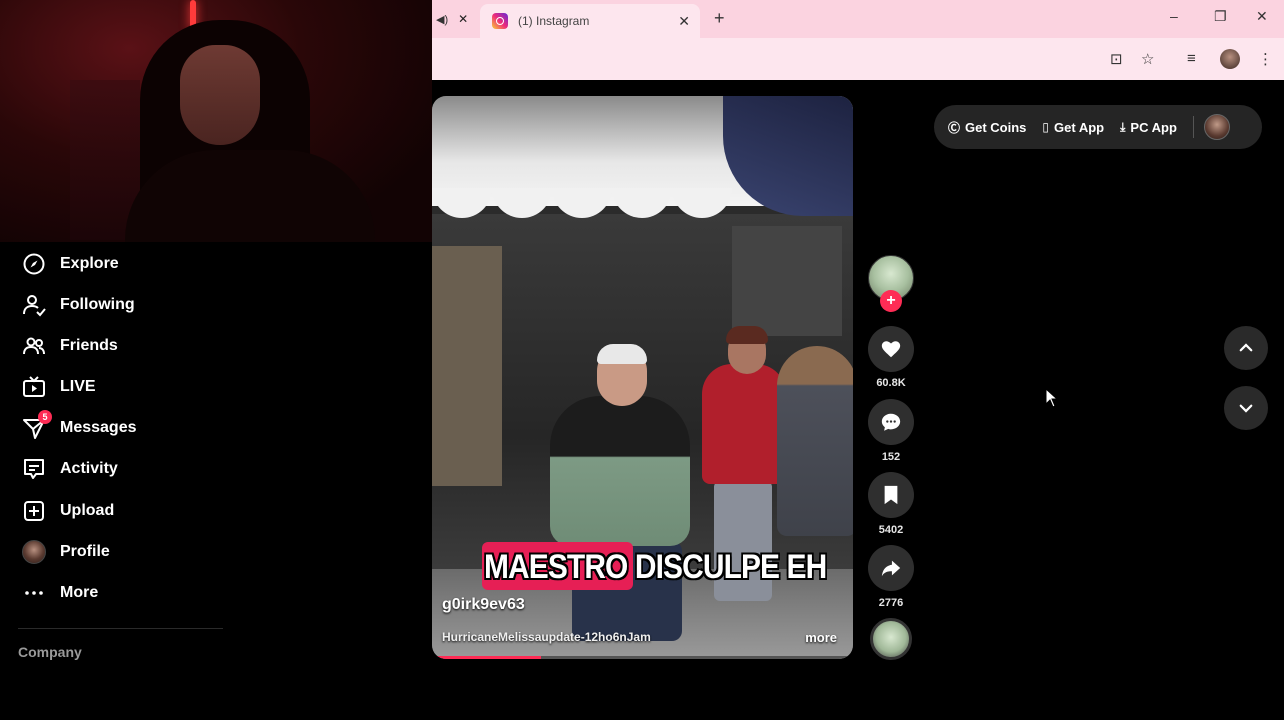 The image size is (1284, 720). What do you see at coordinates (87, 510) in the screenshot?
I see `sidebar-item-label: Upload` at bounding box center [87, 510].